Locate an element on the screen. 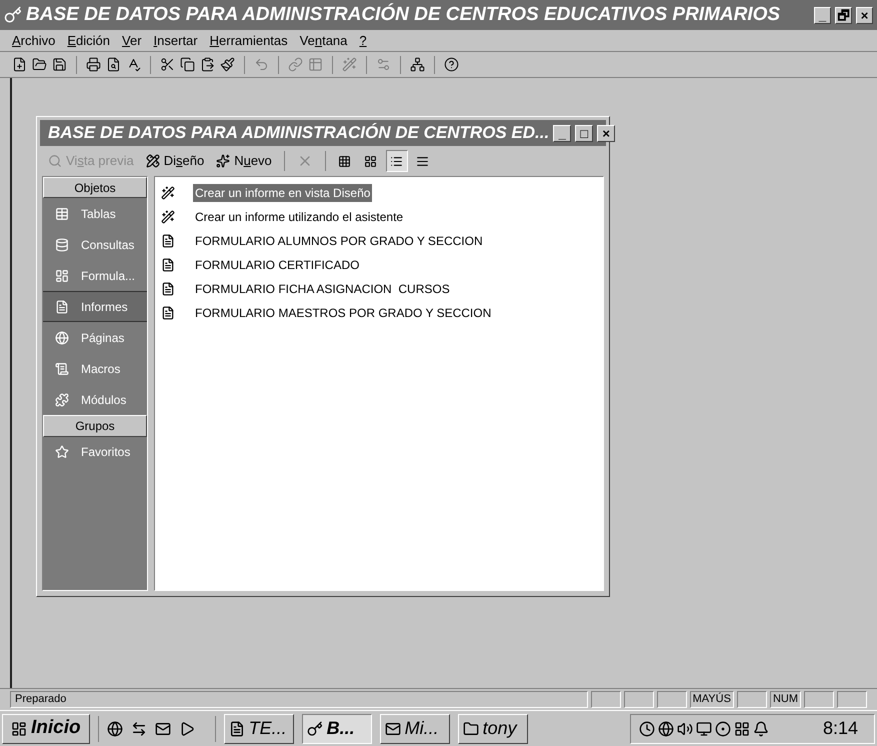 The width and height of the screenshot is (877, 746). key-icon is located at coordinates (314, 728).